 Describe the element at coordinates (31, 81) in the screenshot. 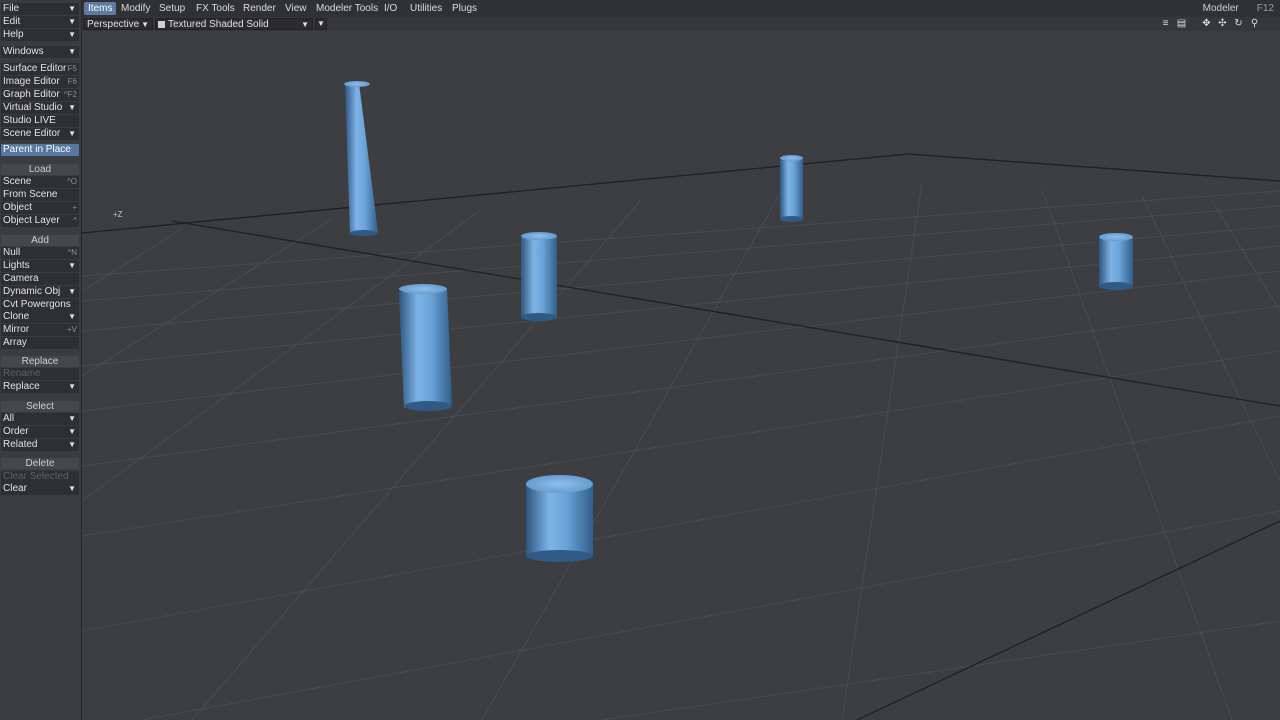

I see `image-editor-label: Image Editor` at that location.